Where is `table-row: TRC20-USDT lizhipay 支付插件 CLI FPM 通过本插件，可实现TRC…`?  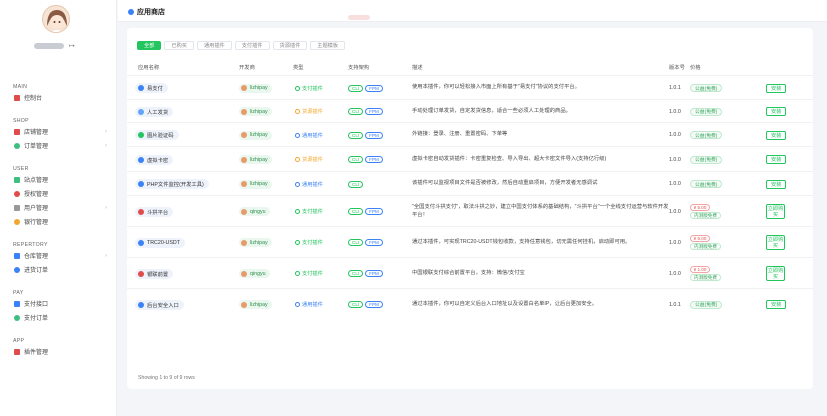
table-row: TRC20-USDT lizhipay 支付插件 CLI FPM 通过本插件，可实现TRC… is located at coordinates (470, 241).